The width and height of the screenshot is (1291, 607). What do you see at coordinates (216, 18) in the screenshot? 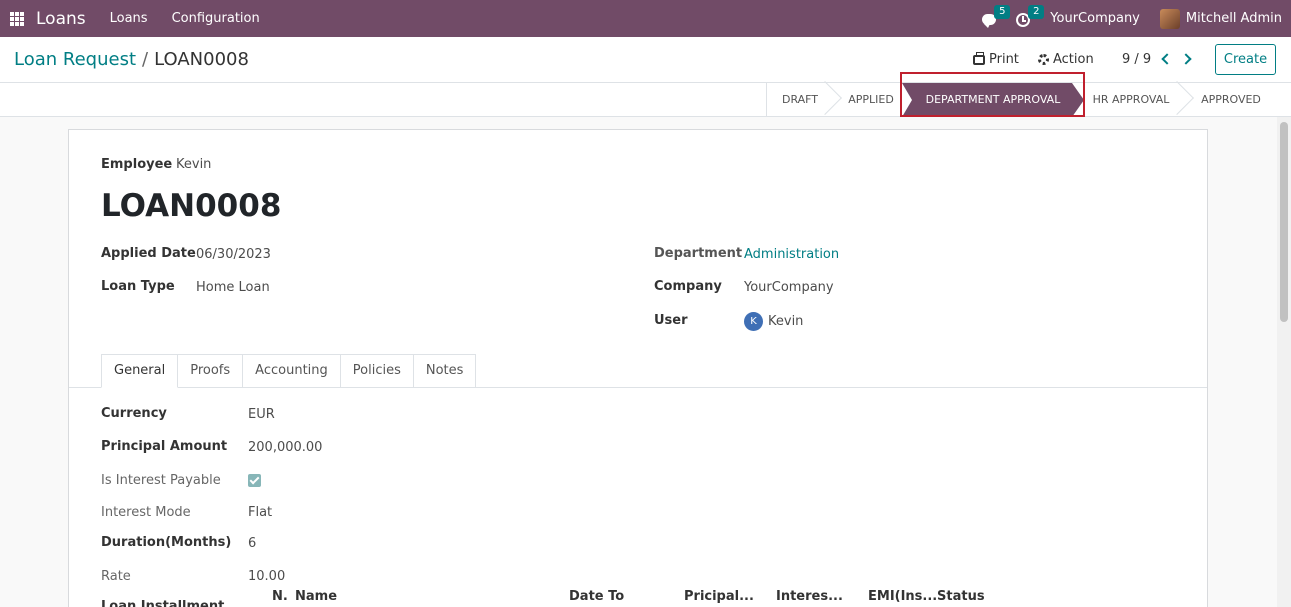
I see `menu-configuration: Configuration` at bounding box center [216, 18].